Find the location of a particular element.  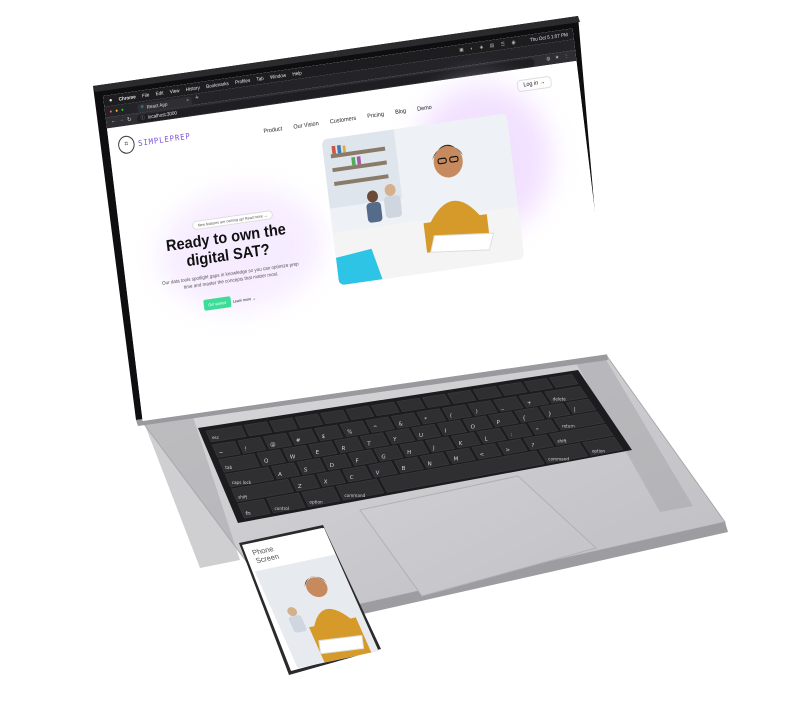

camera is located at coordinates (335, 54).